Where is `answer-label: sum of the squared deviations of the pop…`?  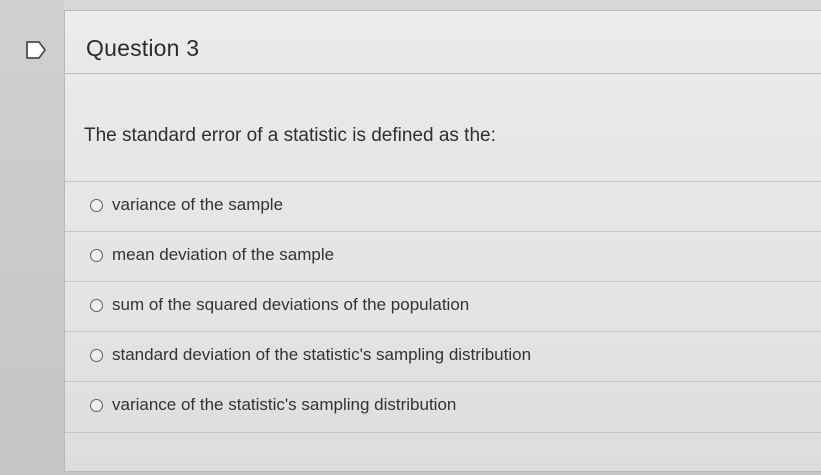
answer-label: sum of the squared deviations of the pop… is located at coordinates (290, 305).